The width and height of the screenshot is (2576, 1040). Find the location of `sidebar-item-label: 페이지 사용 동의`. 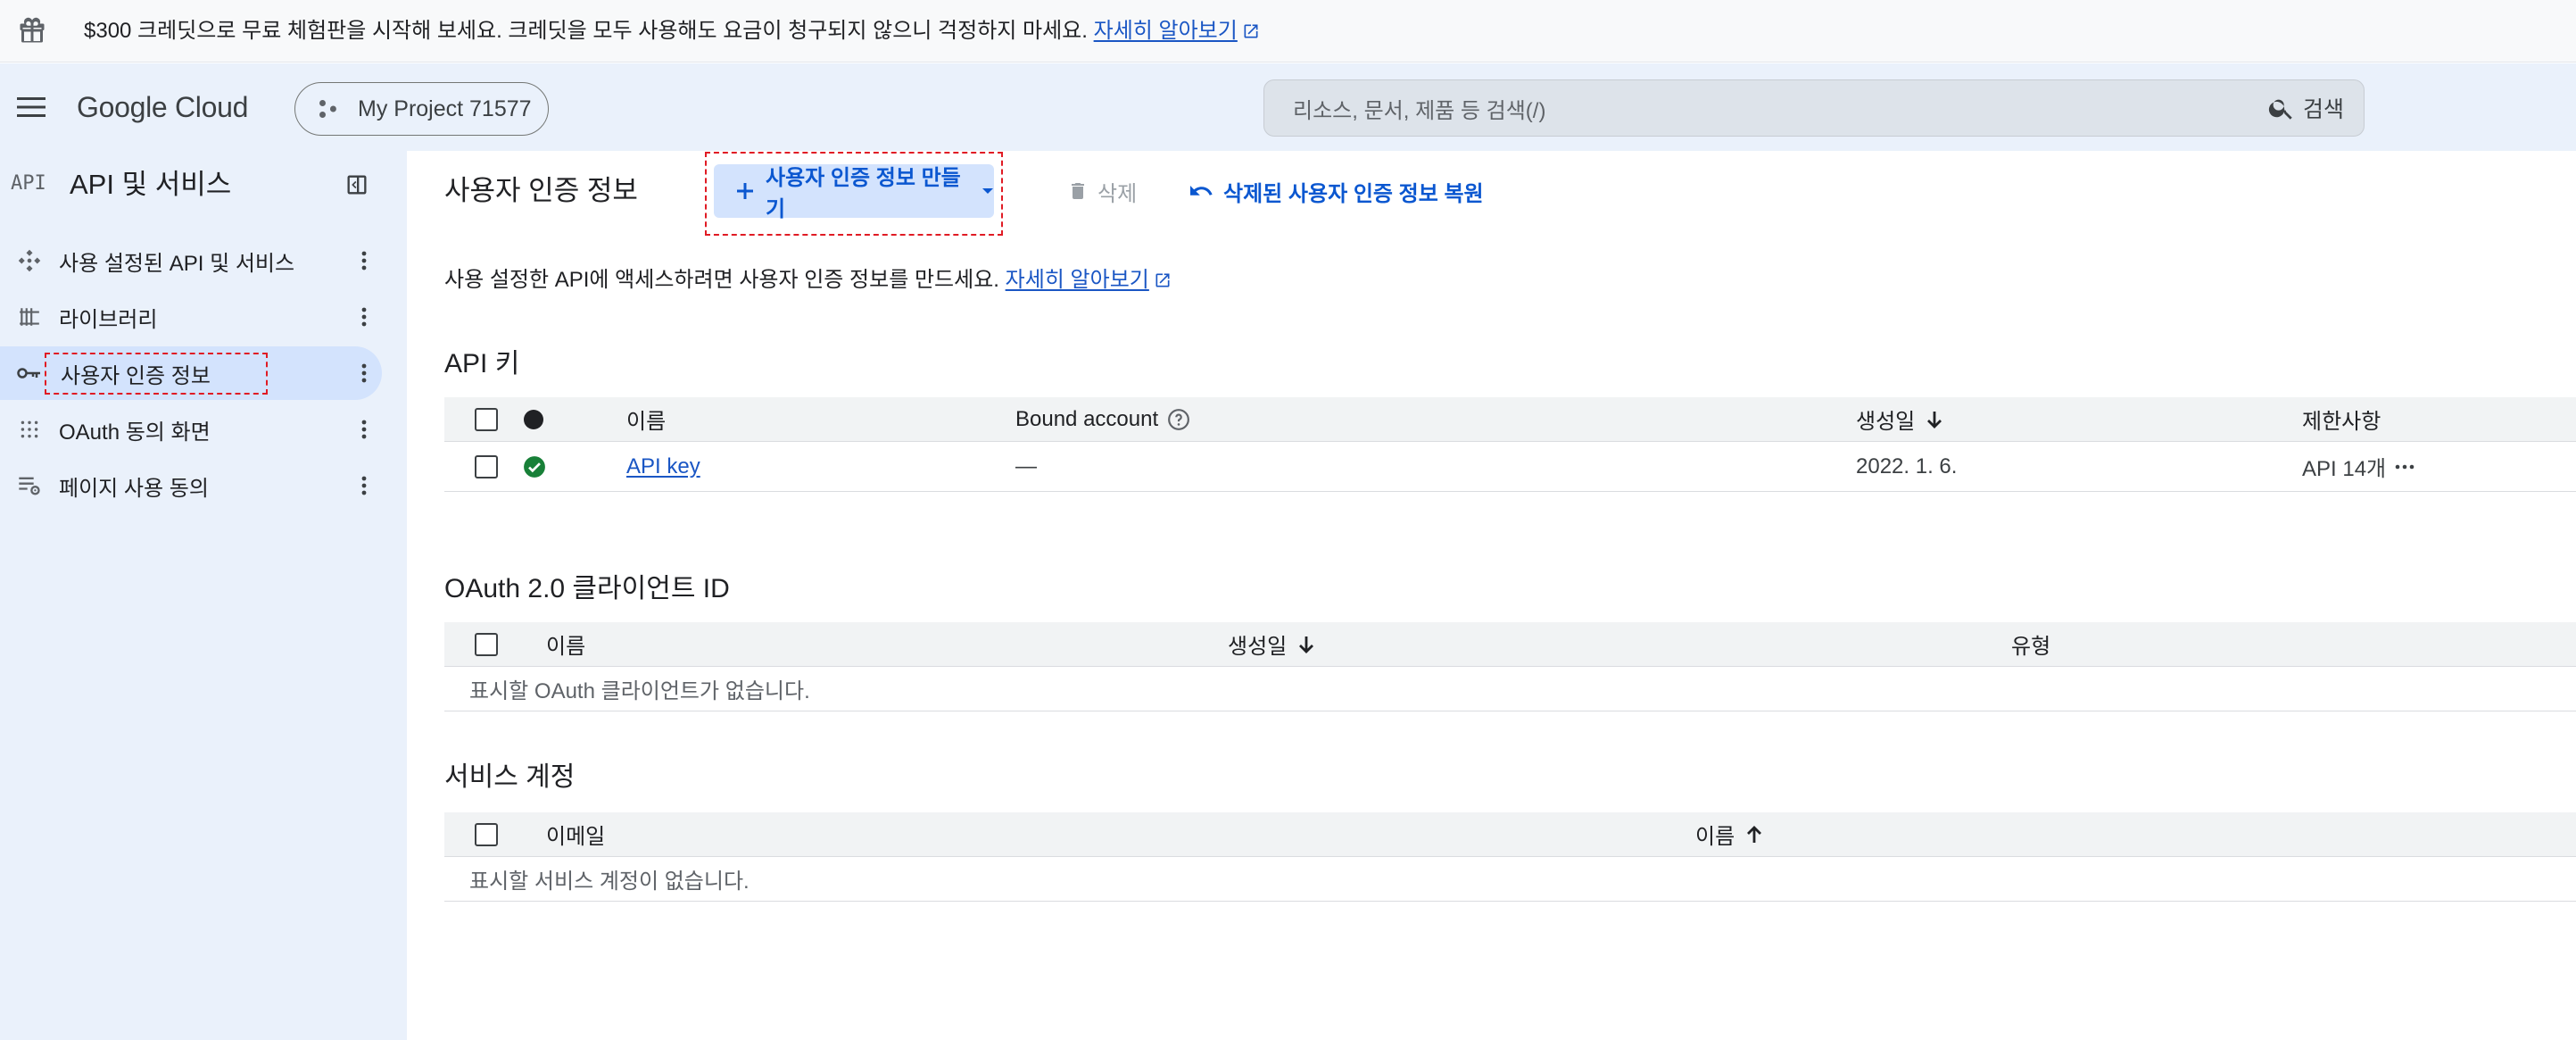

sidebar-item-label: 페이지 사용 동의 is located at coordinates (134, 488).